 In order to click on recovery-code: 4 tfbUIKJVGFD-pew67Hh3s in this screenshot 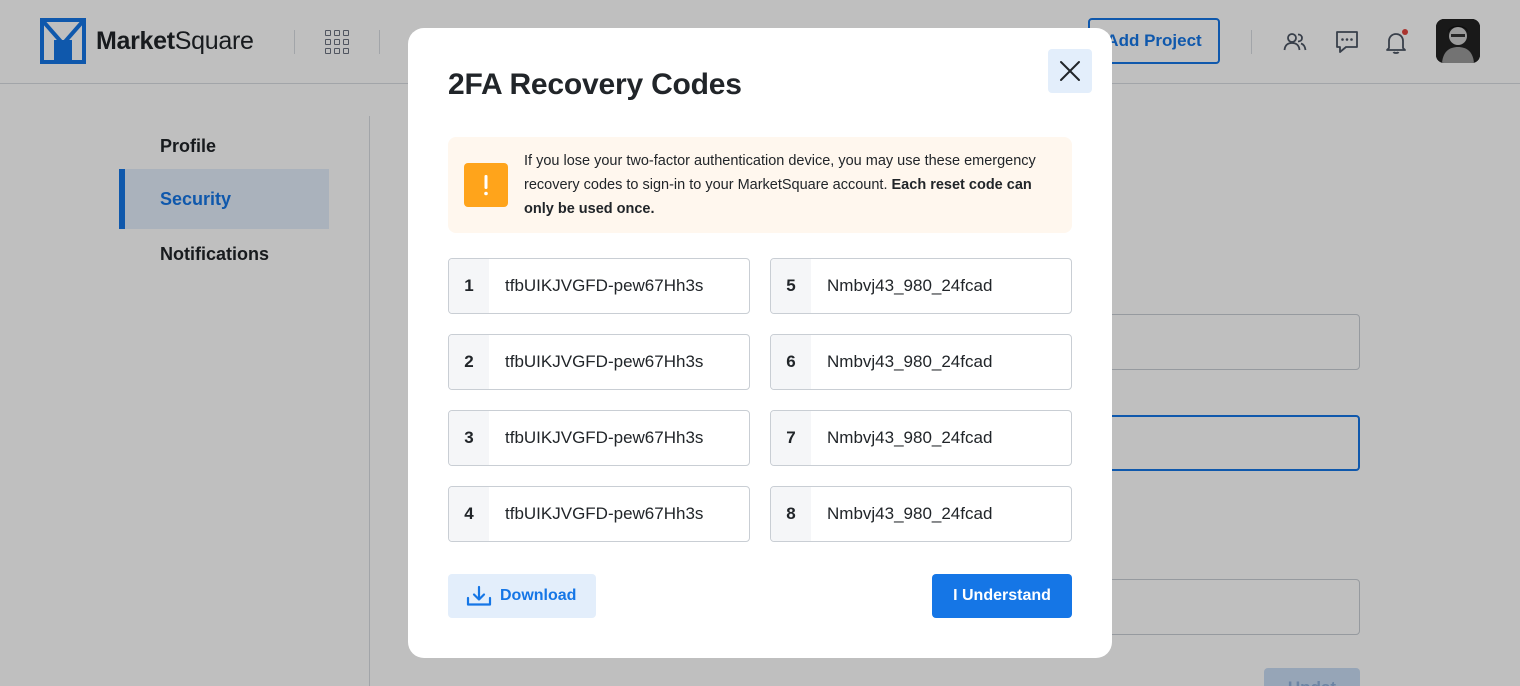, I will do `click(599, 514)`.